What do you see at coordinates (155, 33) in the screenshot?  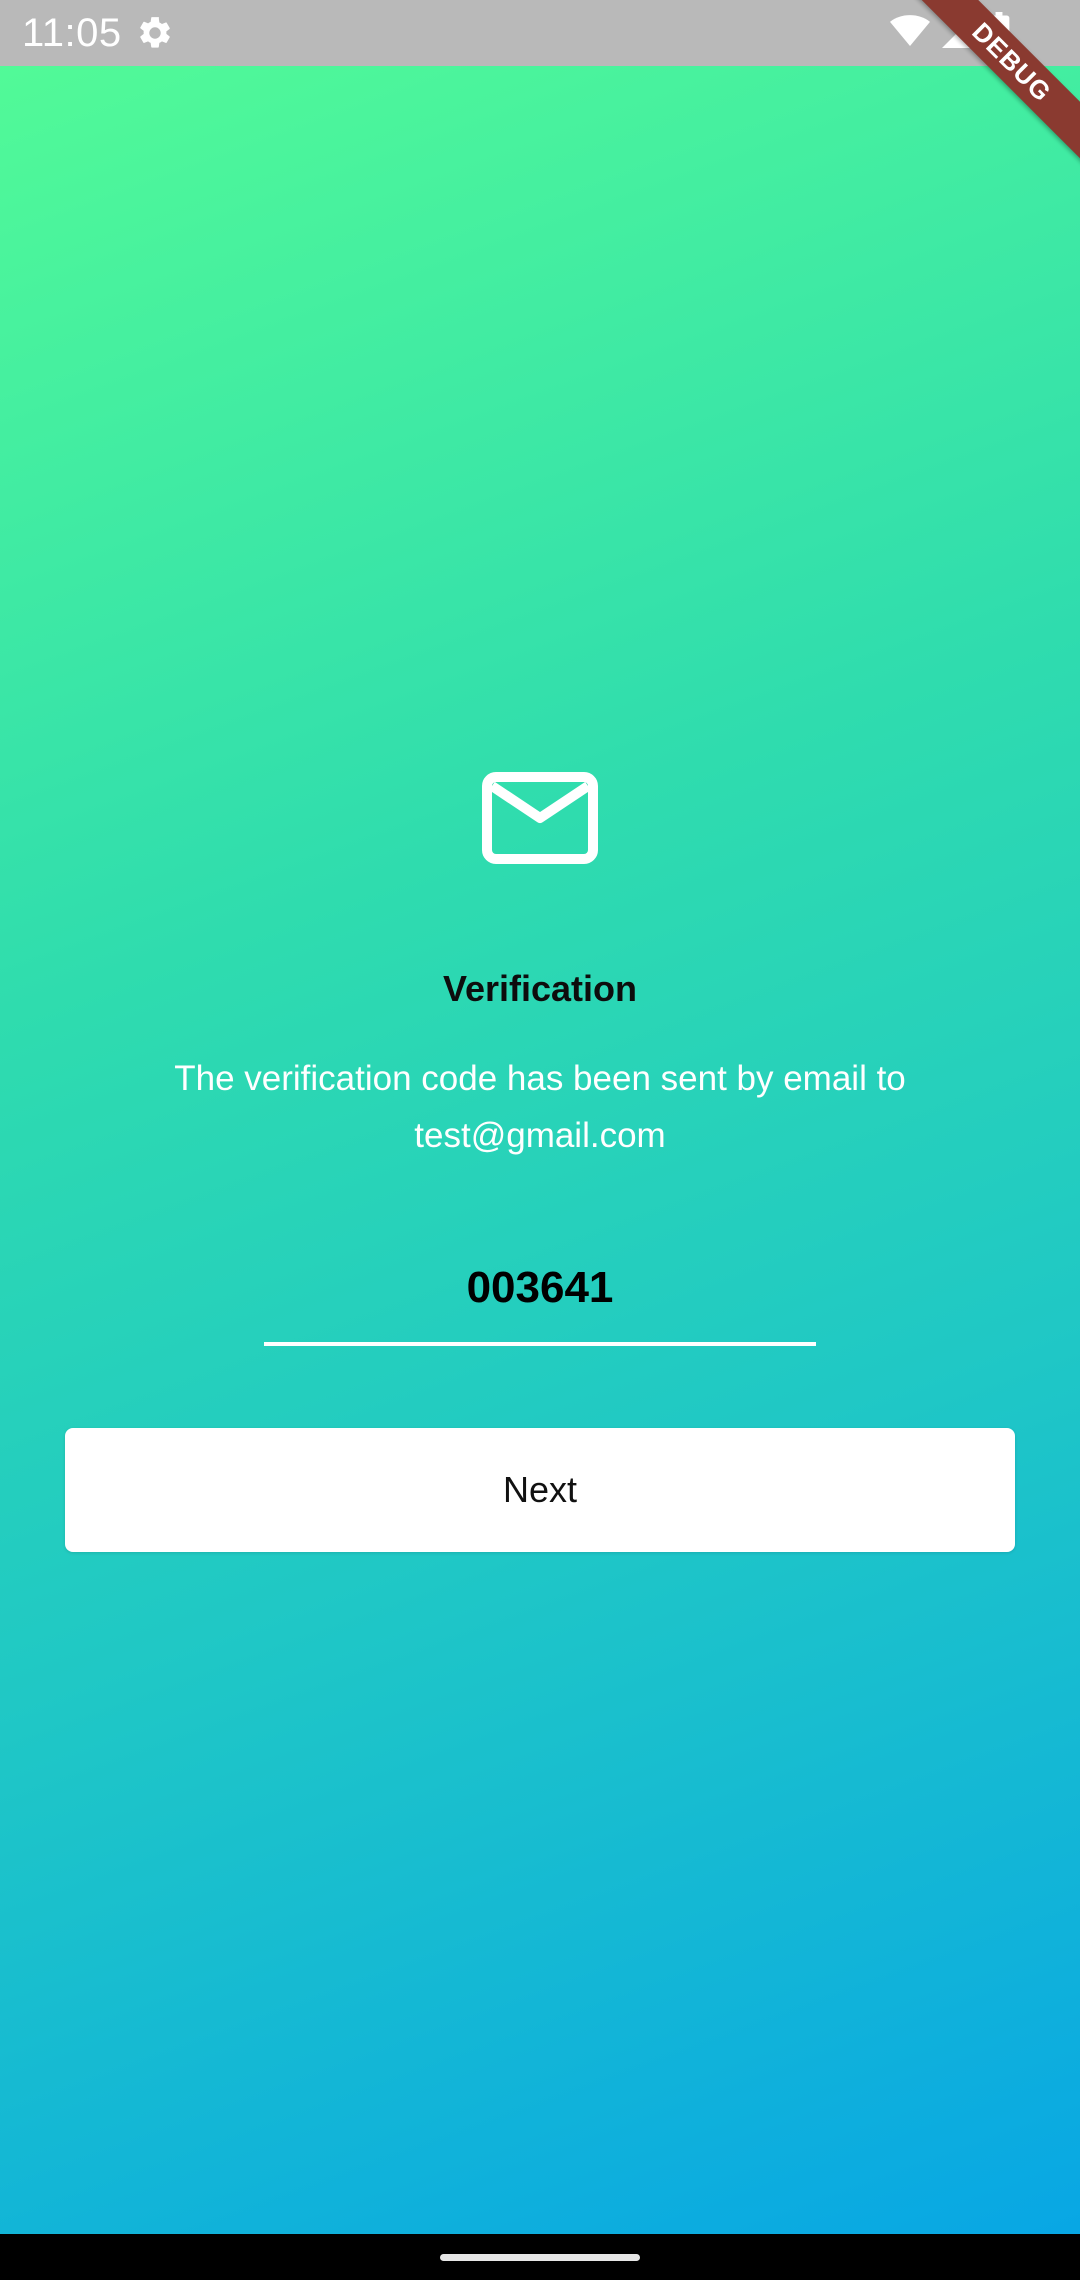 I see `gear-icon` at bounding box center [155, 33].